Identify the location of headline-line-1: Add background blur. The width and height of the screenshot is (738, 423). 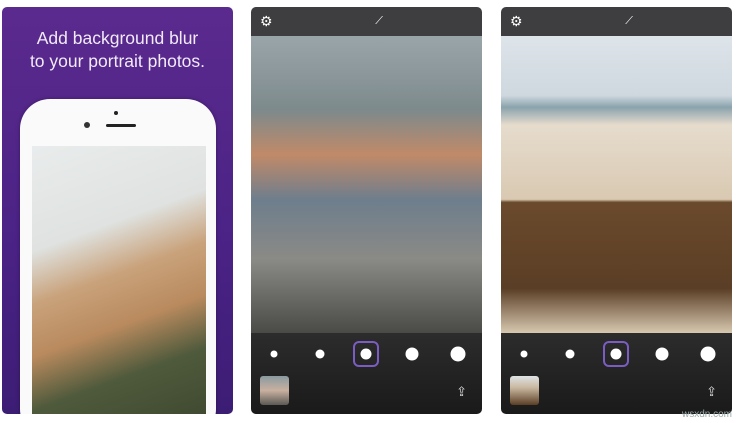
(117, 38).